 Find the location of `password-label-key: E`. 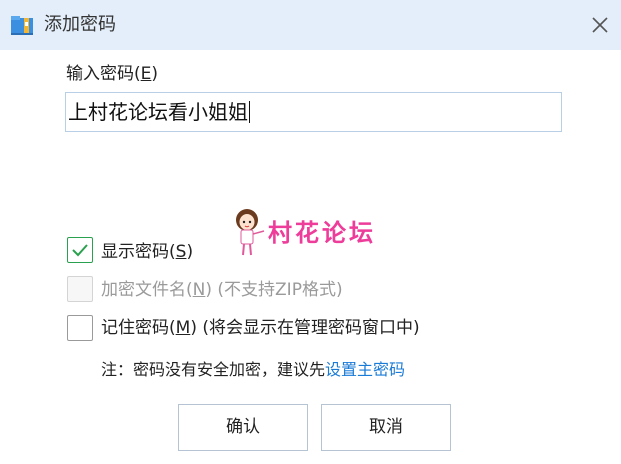

password-label-key: E is located at coordinates (146, 74).